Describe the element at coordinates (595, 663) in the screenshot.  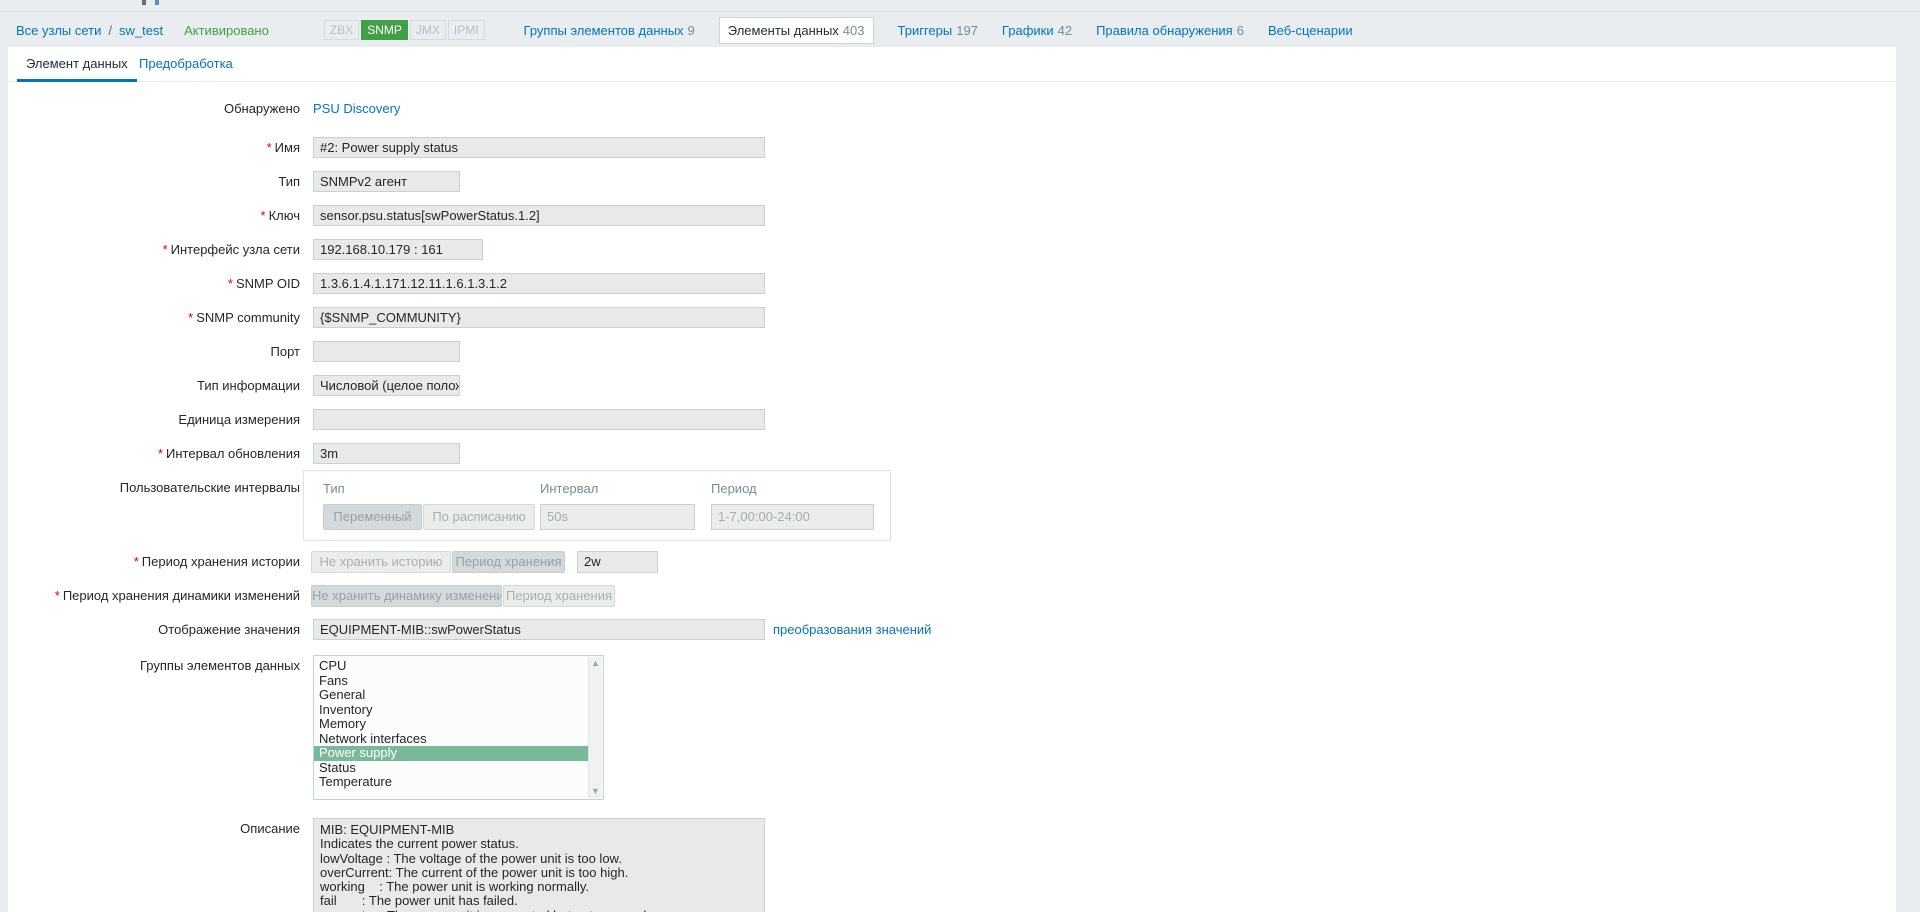
I see `scroll-up-icon: ▲` at that location.